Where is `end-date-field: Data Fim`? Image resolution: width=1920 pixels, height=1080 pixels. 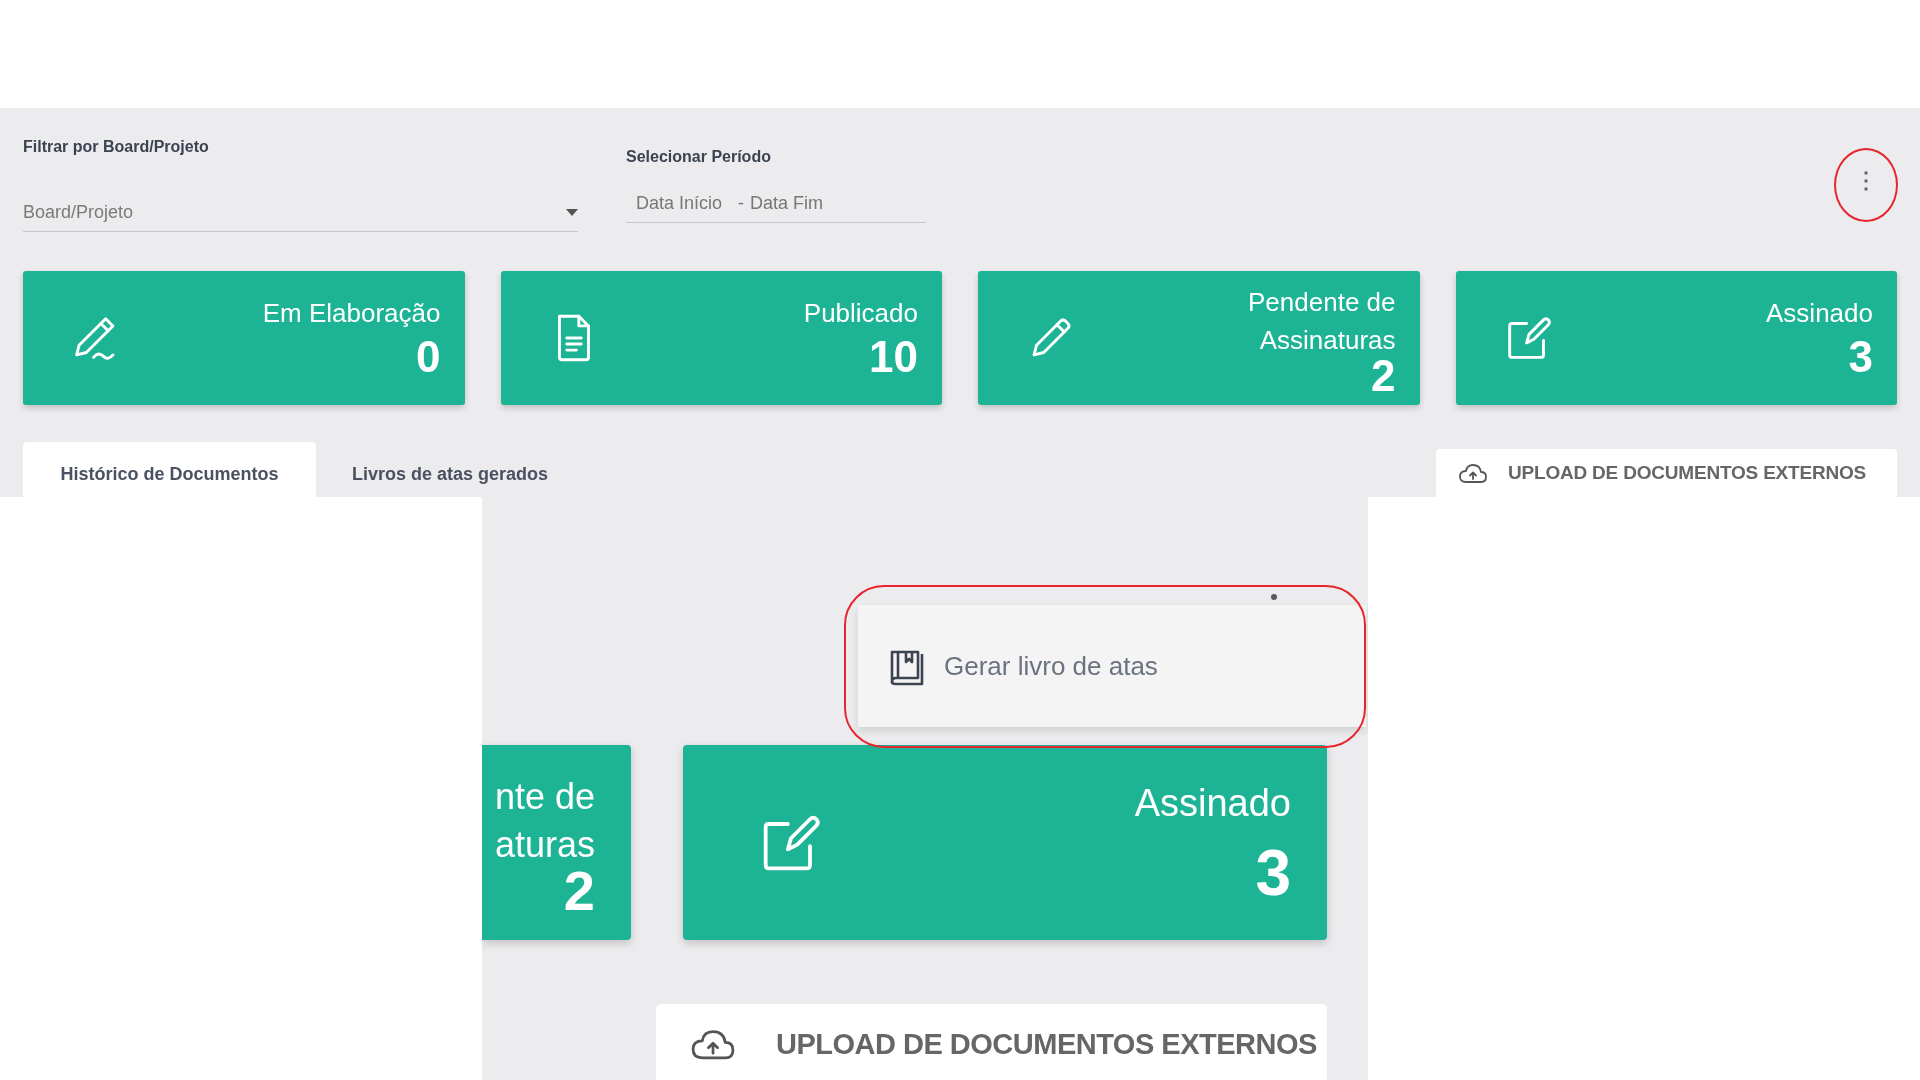 end-date-field: Data Fim is located at coordinates (800, 203).